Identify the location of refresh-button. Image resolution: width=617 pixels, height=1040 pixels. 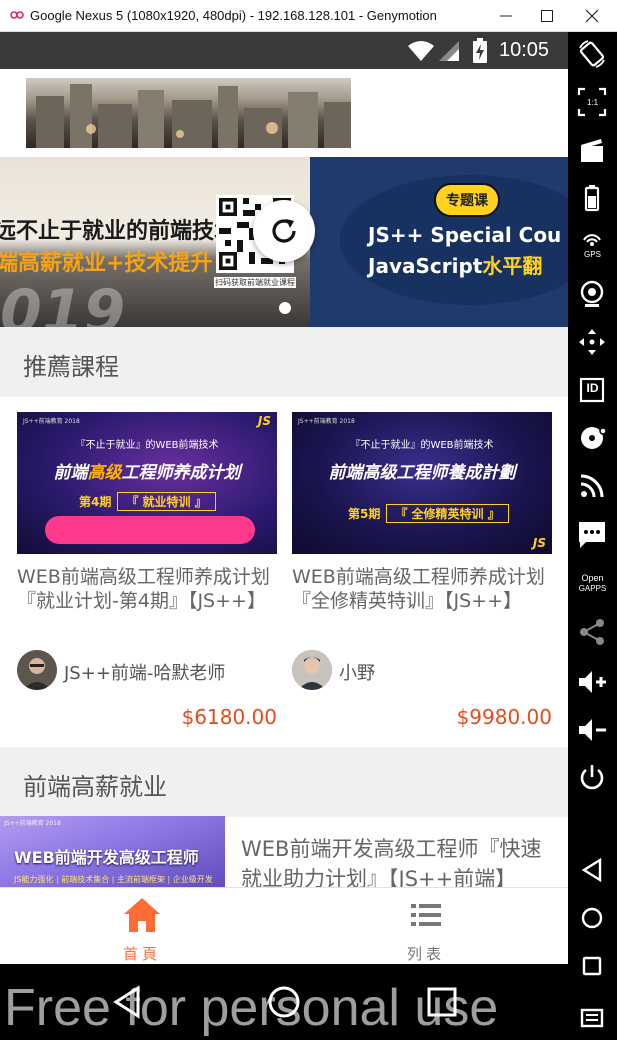
(284, 231).